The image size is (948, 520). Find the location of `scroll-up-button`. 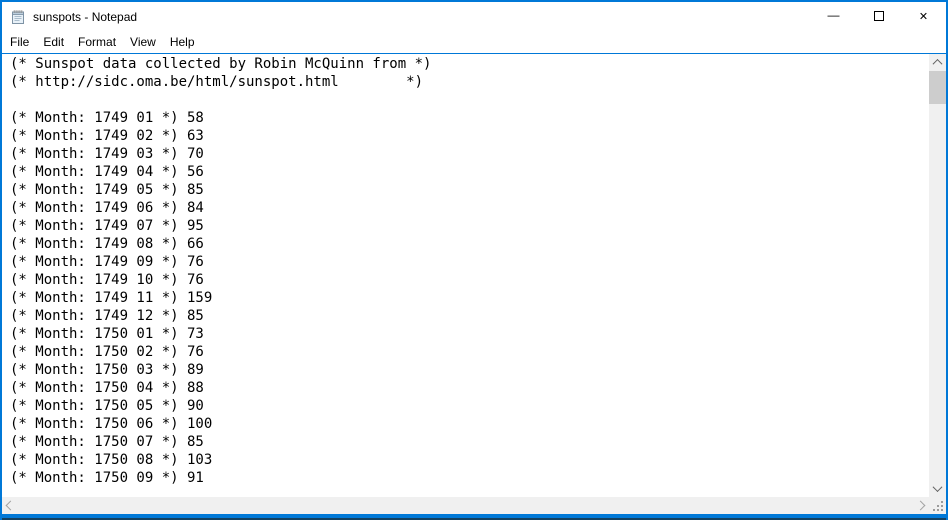

scroll-up-button is located at coordinates (937, 62).